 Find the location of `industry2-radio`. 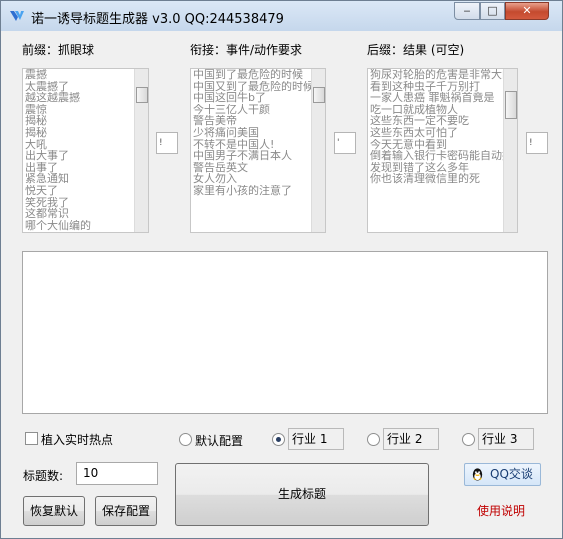

industry2-radio is located at coordinates (373, 439).